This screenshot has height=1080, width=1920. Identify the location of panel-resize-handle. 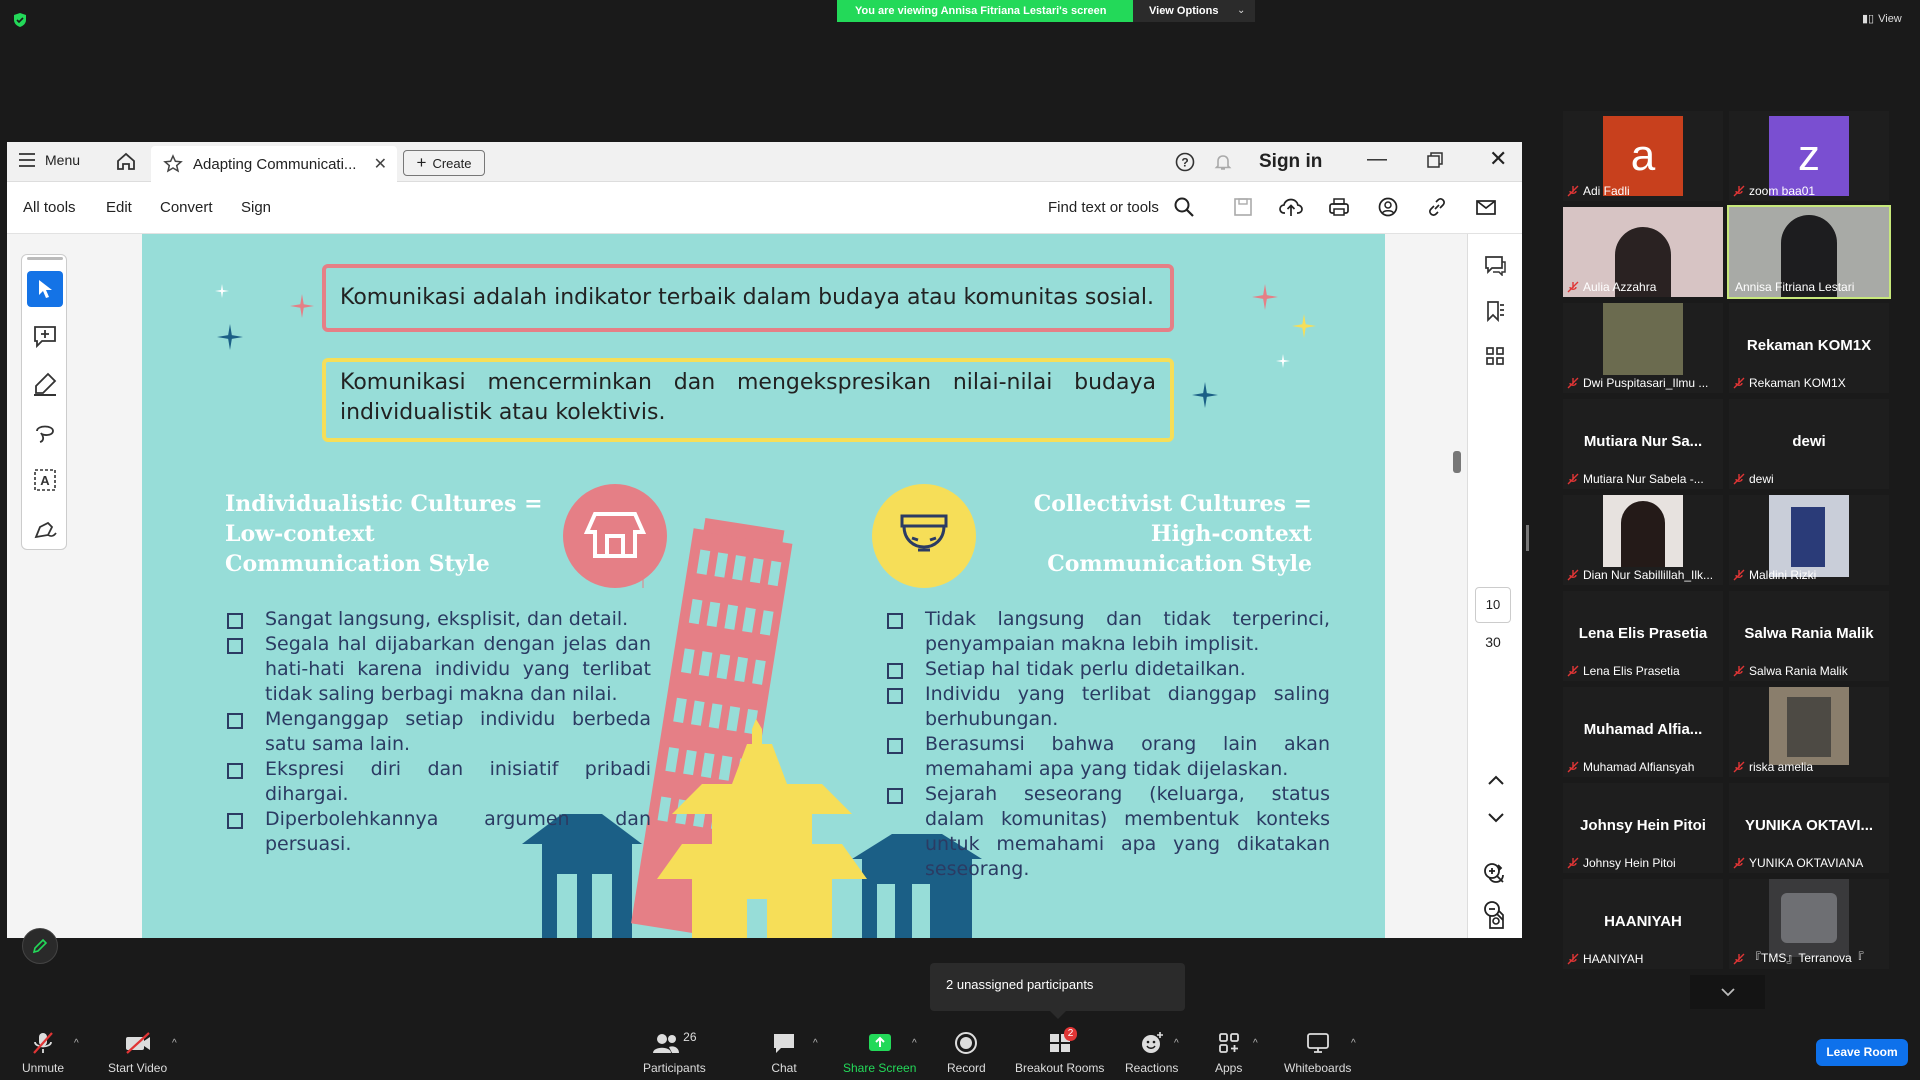
(1527, 538).